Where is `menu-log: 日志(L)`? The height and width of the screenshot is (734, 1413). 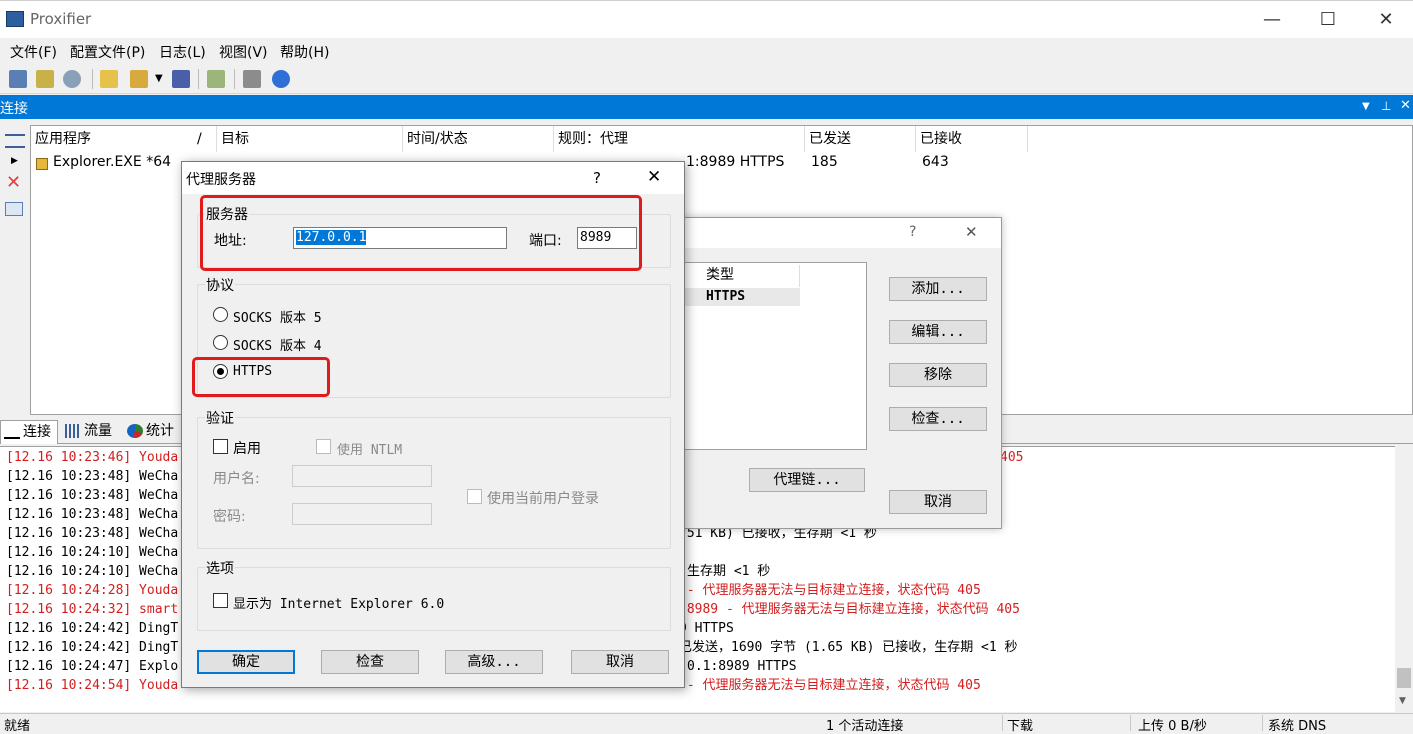
menu-log: 日志(L) is located at coordinates (182, 52).